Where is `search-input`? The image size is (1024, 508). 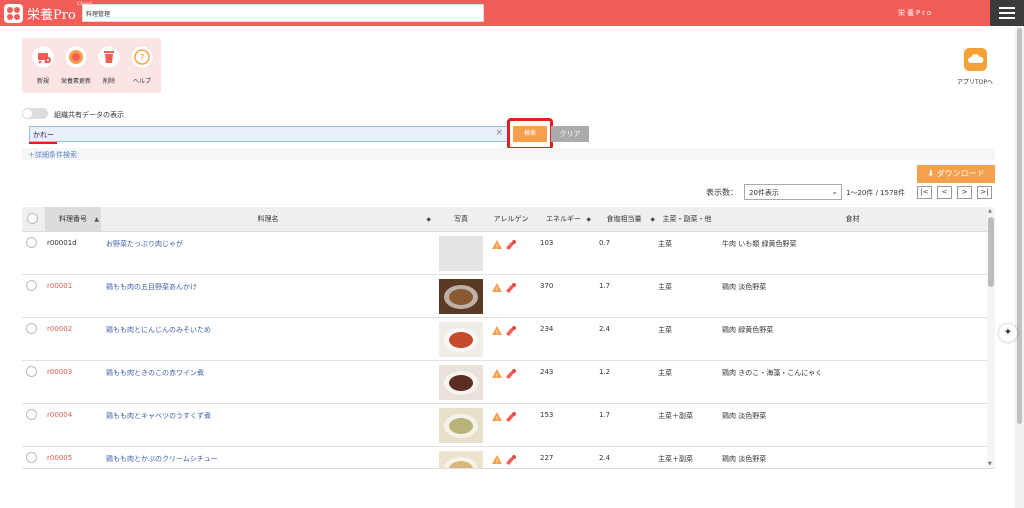
search-input is located at coordinates (258, 134).